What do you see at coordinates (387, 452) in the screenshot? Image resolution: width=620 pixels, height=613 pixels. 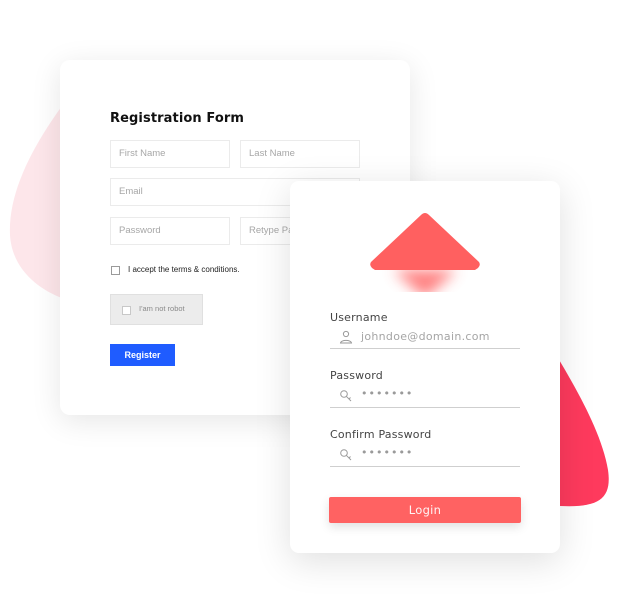 I see `confirm-password-value: •••••••` at bounding box center [387, 452].